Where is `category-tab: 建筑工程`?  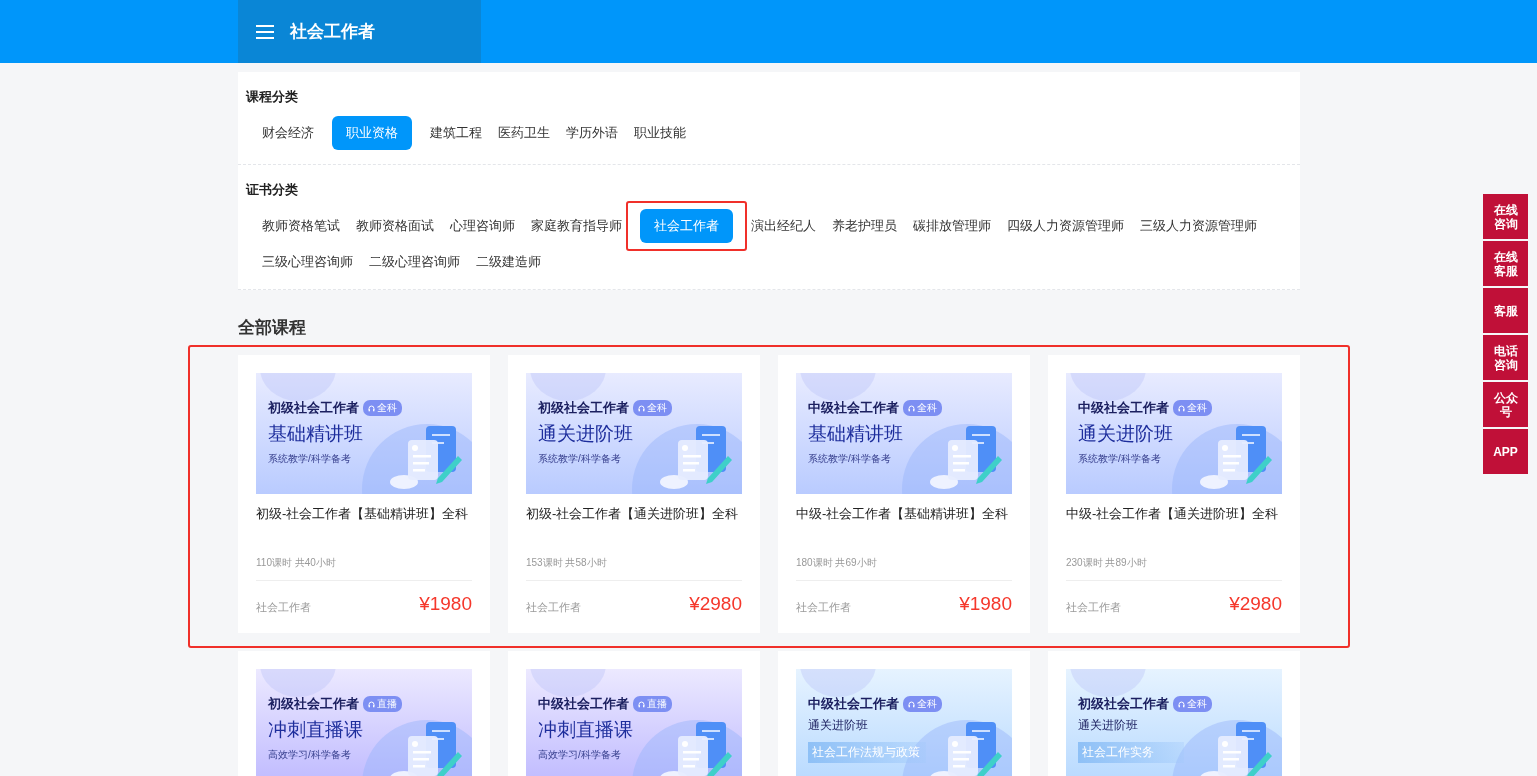 category-tab: 建筑工程 is located at coordinates (456, 133).